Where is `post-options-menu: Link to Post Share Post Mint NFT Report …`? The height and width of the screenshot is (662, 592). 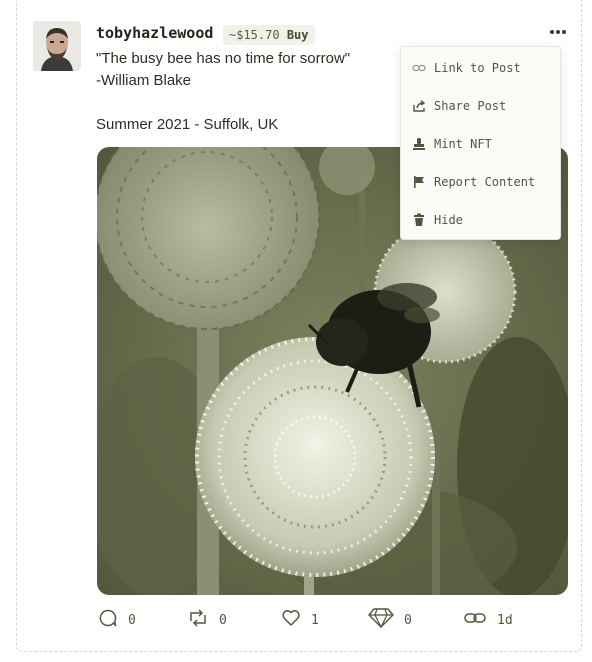
post-options-menu: Link to Post Share Post Mint NFT Report … is located at coordinates (480, 143).